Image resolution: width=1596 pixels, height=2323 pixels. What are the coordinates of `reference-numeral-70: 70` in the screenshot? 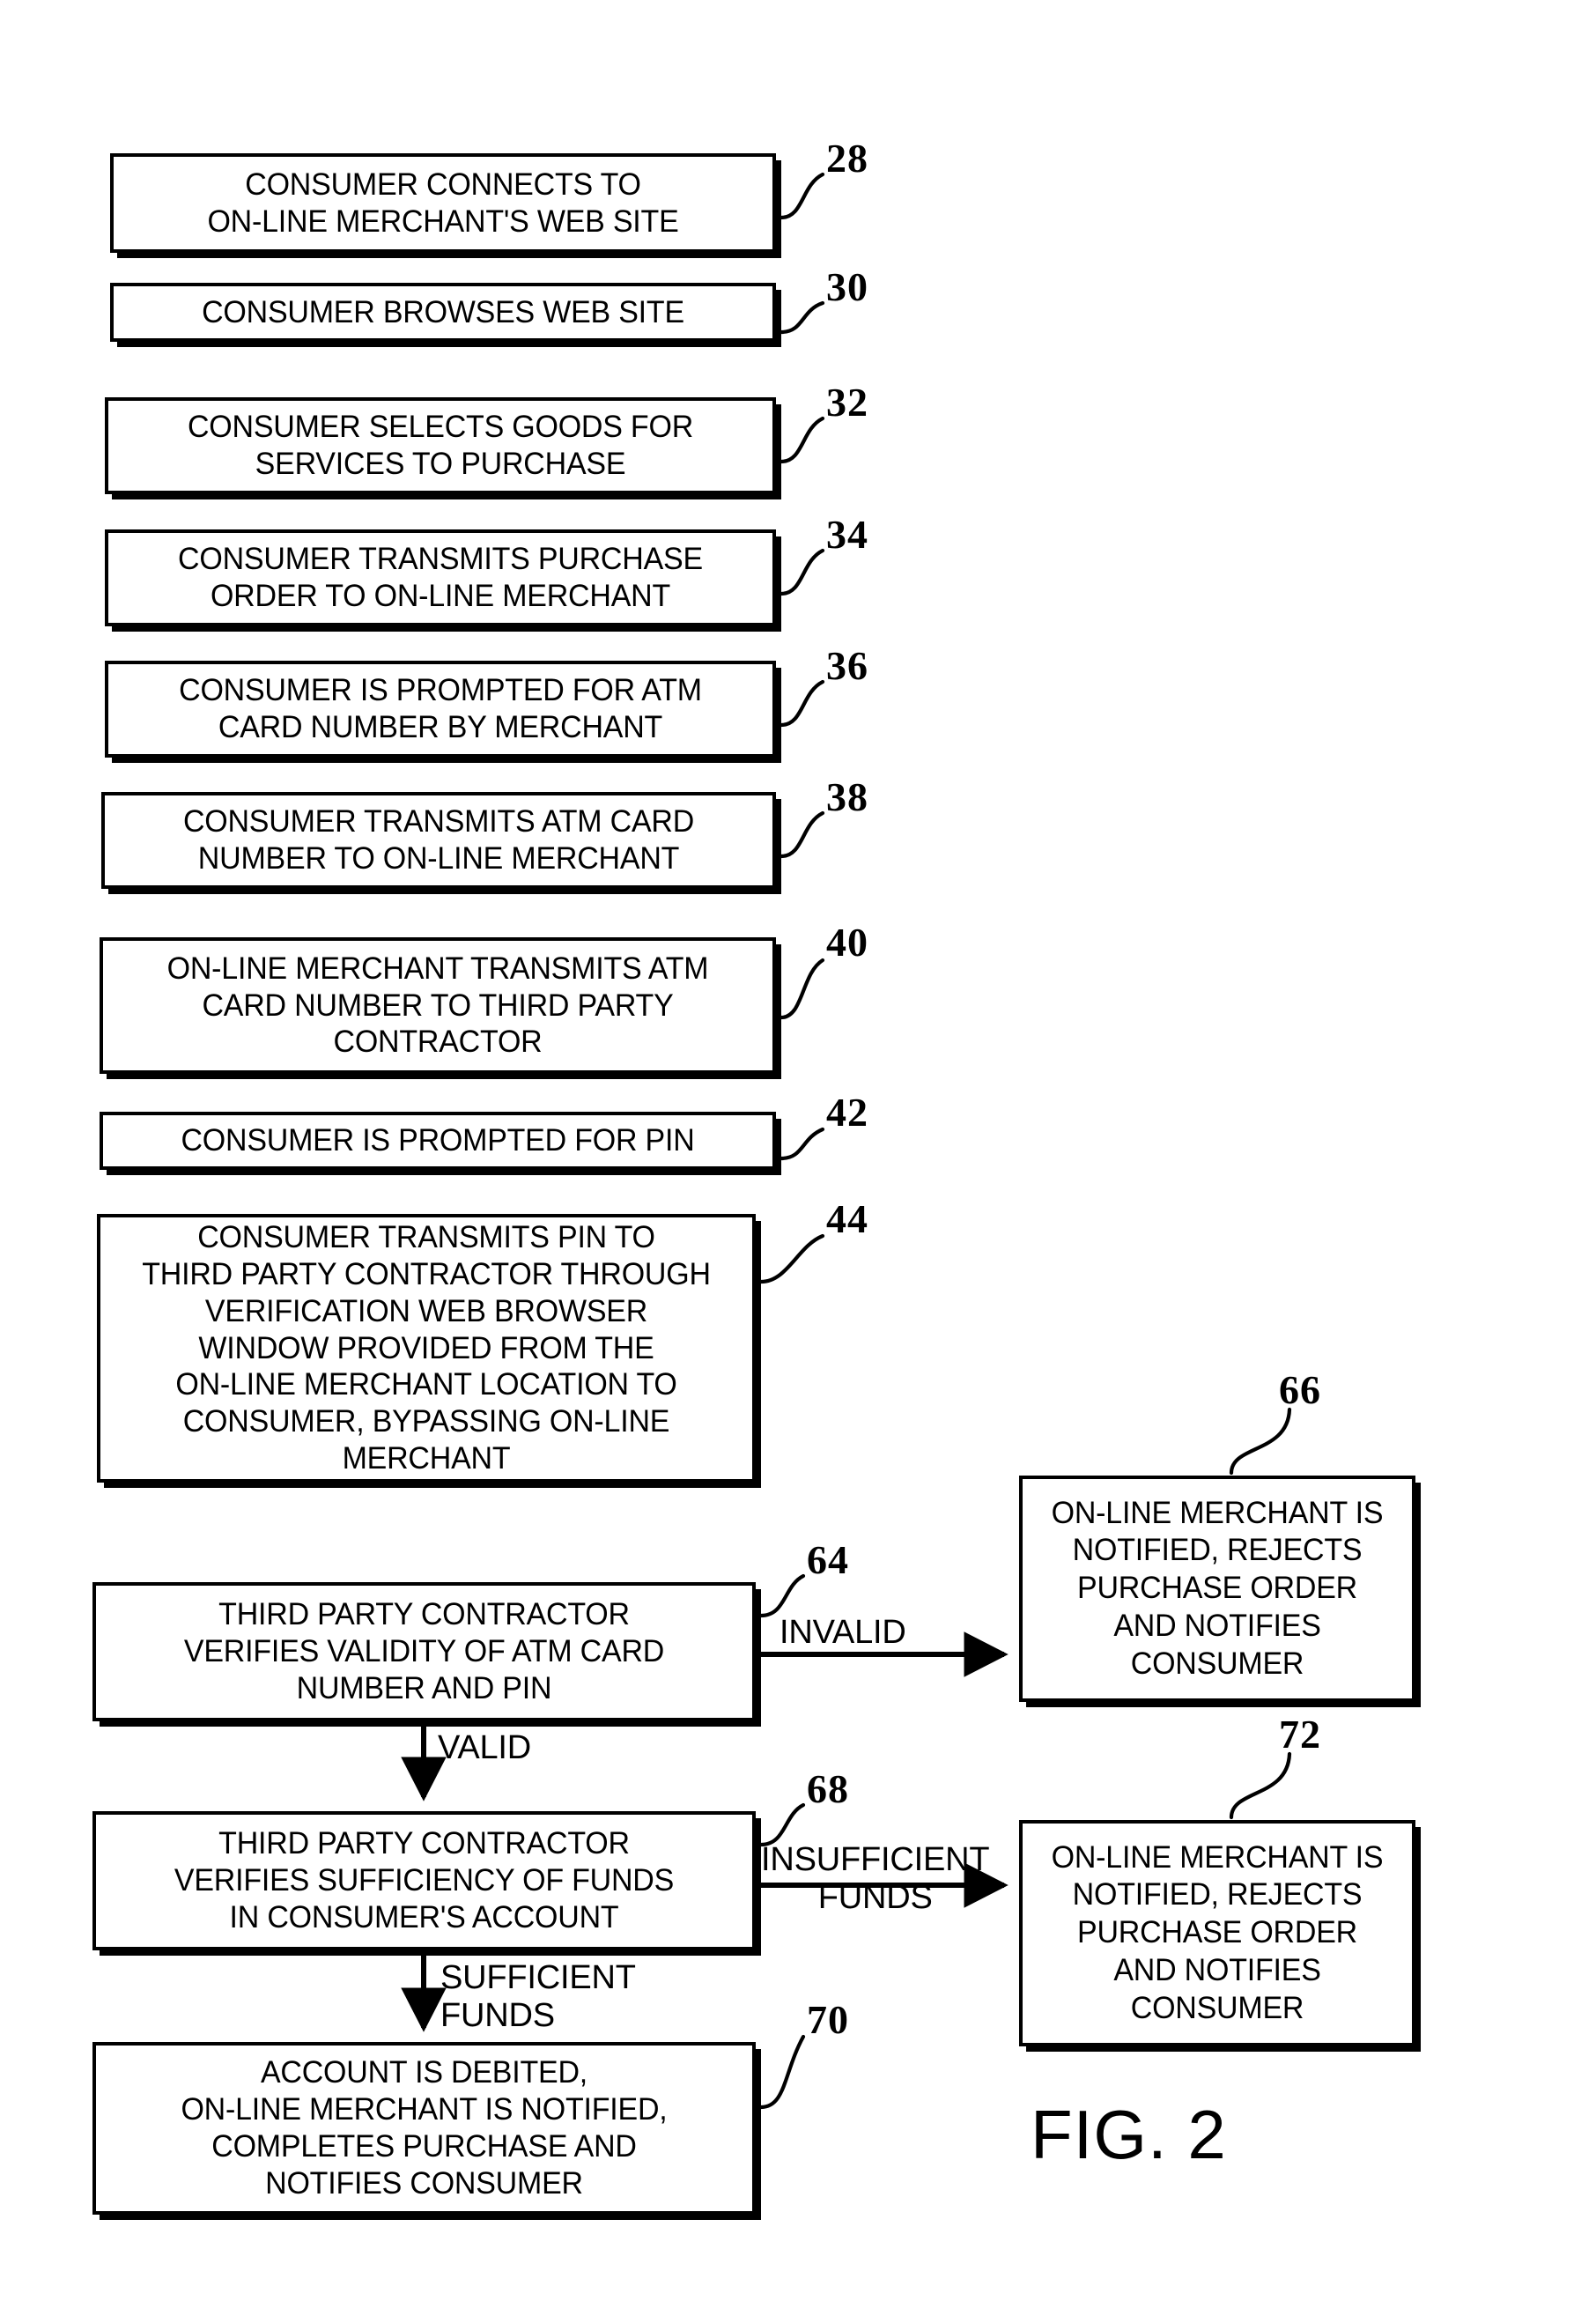 It's located at (828, 2020).